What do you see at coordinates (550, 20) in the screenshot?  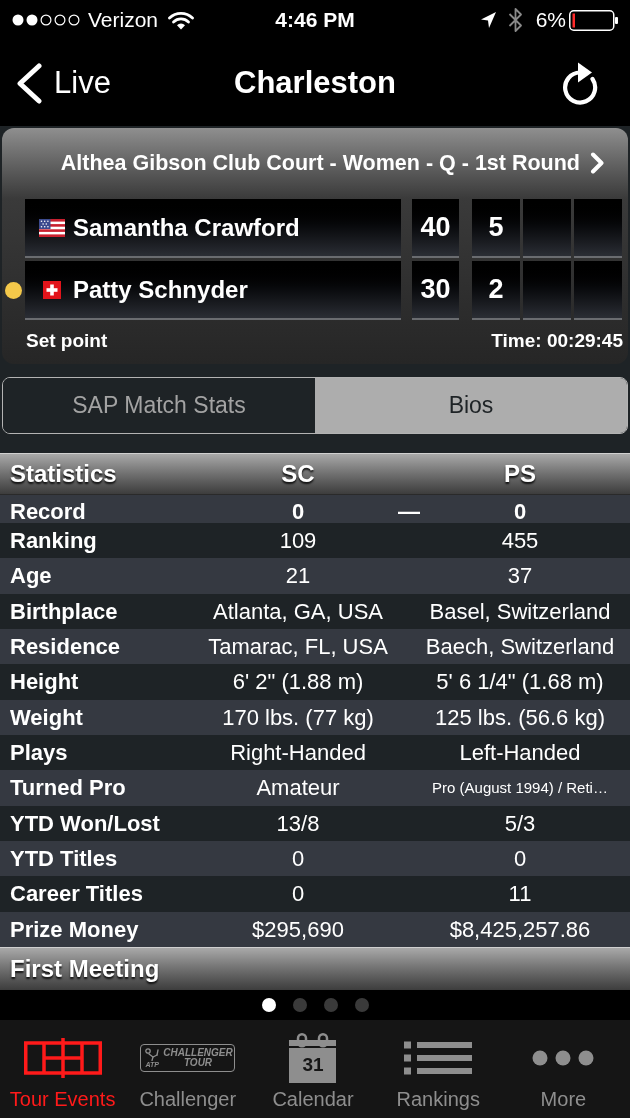 I see `battery-percent: 6%` at bounding box center [550, 20].